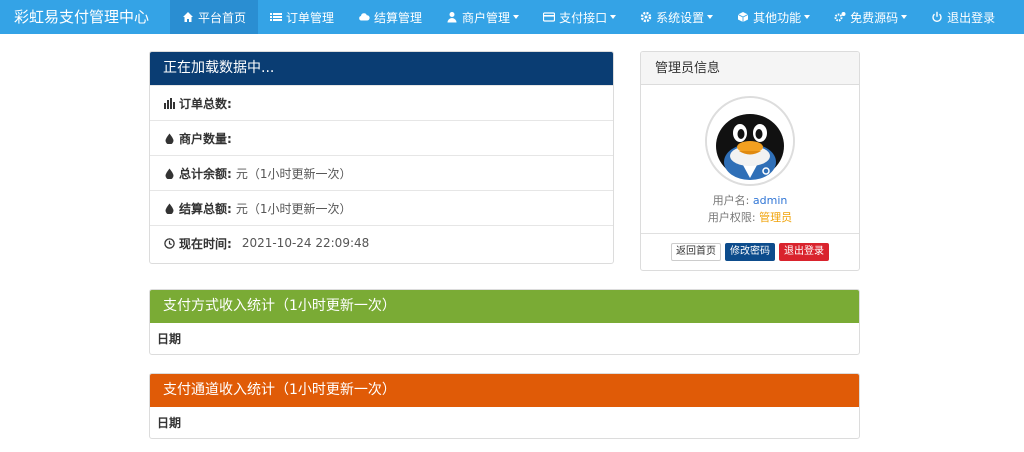  Describe the element at coordinates (381, 102) in the screenshot. I see `stat-row-order-count: 订单总数:` at that location.